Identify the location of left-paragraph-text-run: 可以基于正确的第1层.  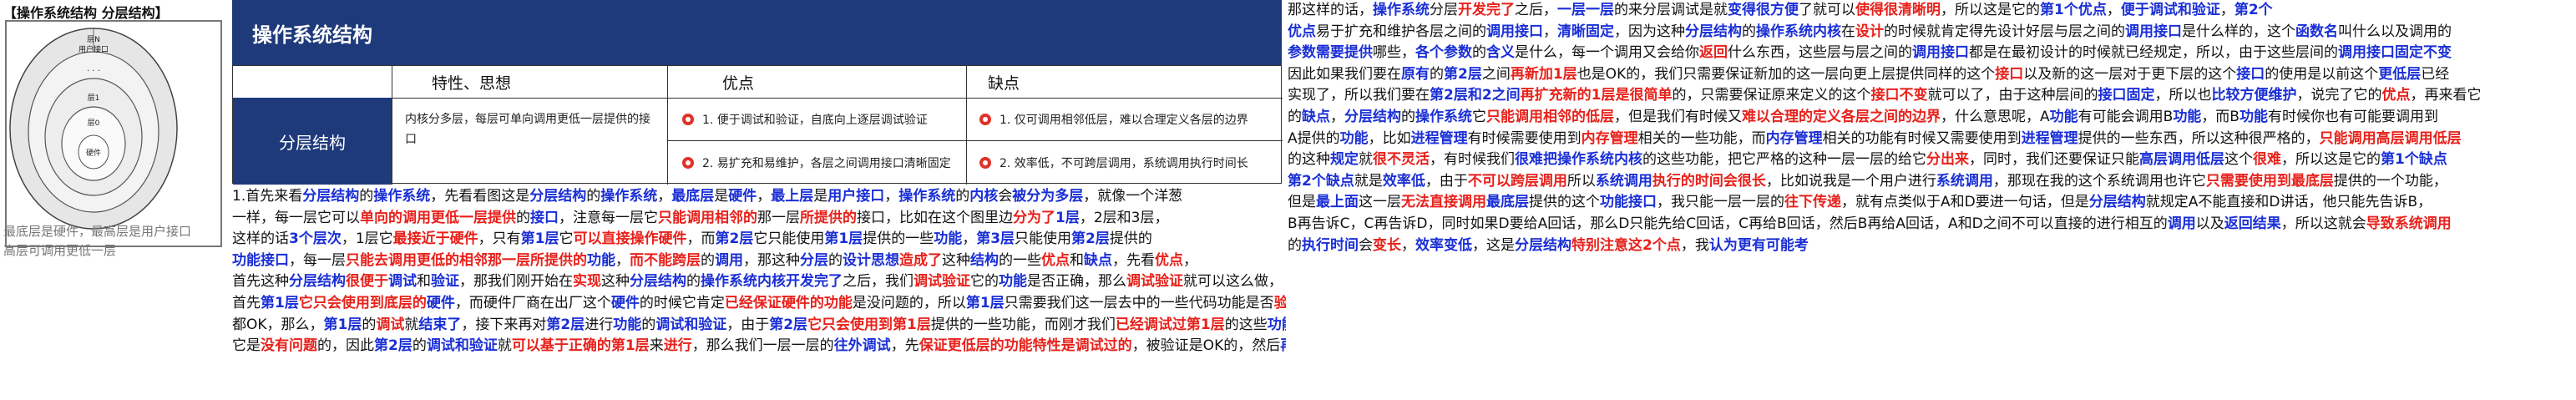
(580, 346).